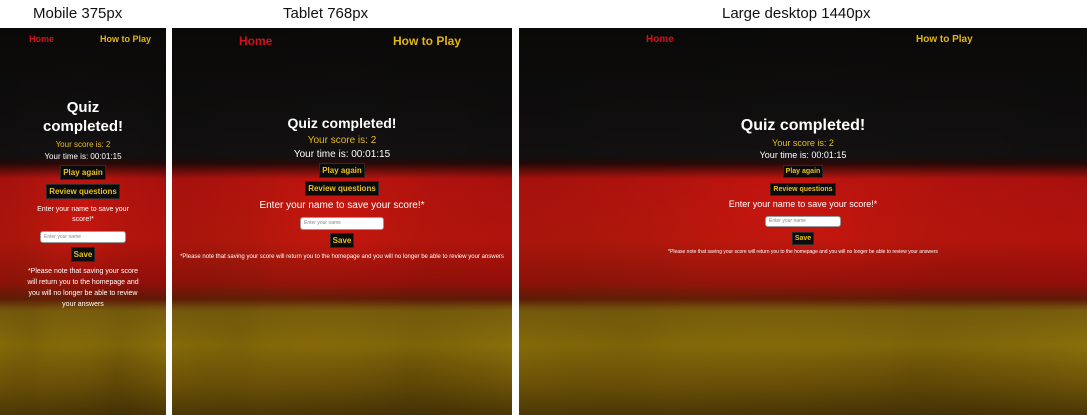 This screenshot has height=415, width=1087. What do you see at coordinates (326, 13) in the screenshot?
I see `caption-tablet: Tablet 768px` at bounding box center [326, 13].